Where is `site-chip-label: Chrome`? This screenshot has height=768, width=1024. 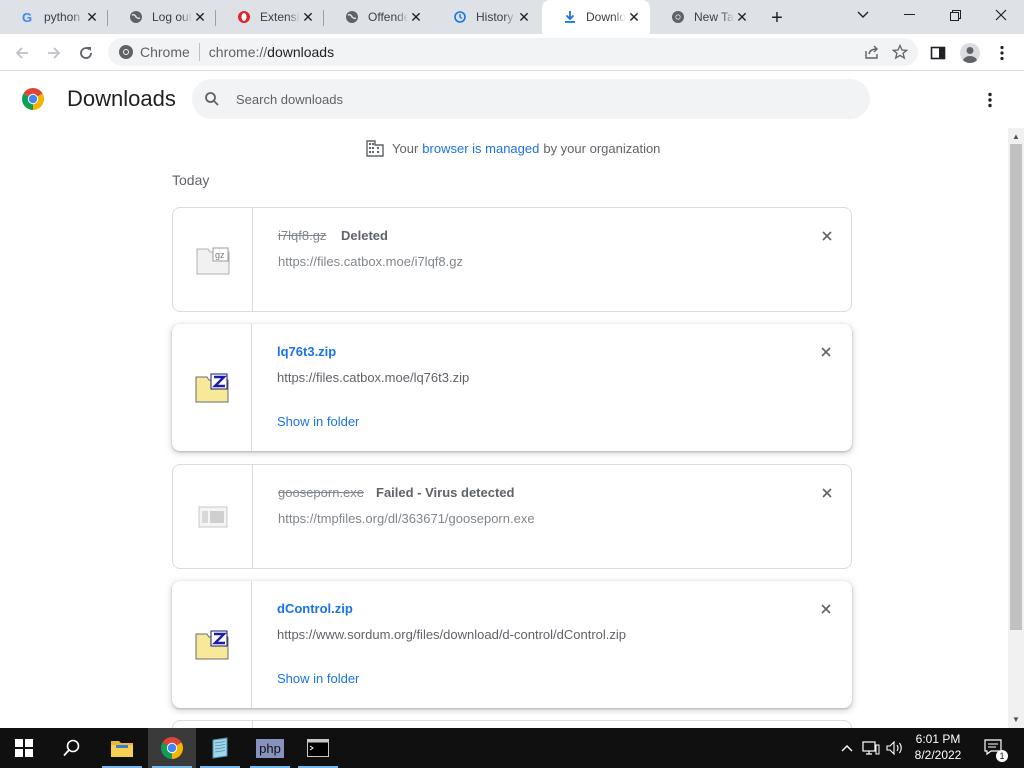
site-chip-label: Chrome is located at coordinates (165, 52).